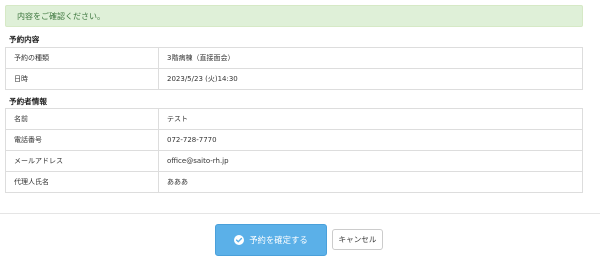 The height and width of the screenshot is (264, 600). I want to click on reserver-section-title: 予約者情報, so click(28, 101).